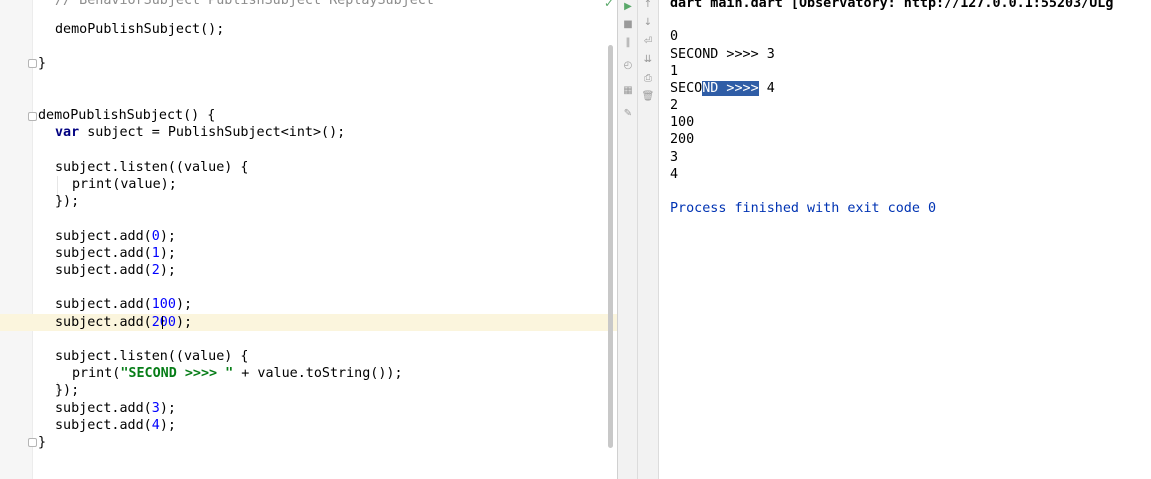 The image size is (1151, 479). I want to click on output-line: SECOND >>>> 3, so click(722, 54).